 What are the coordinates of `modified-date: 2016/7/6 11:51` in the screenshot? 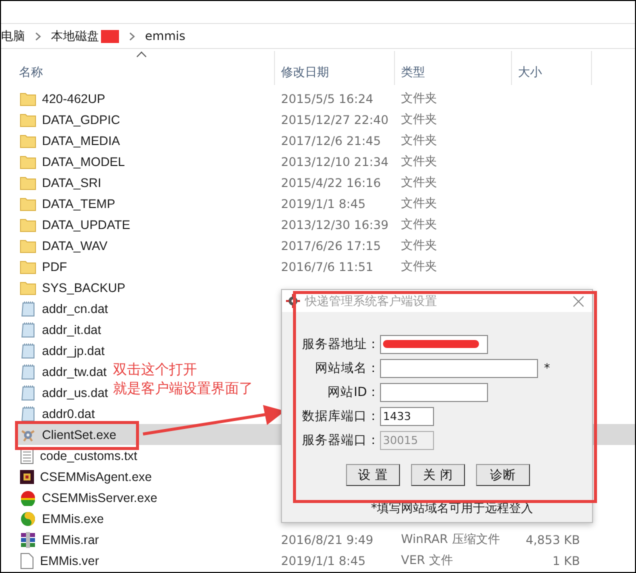 It's located at (327, 267).